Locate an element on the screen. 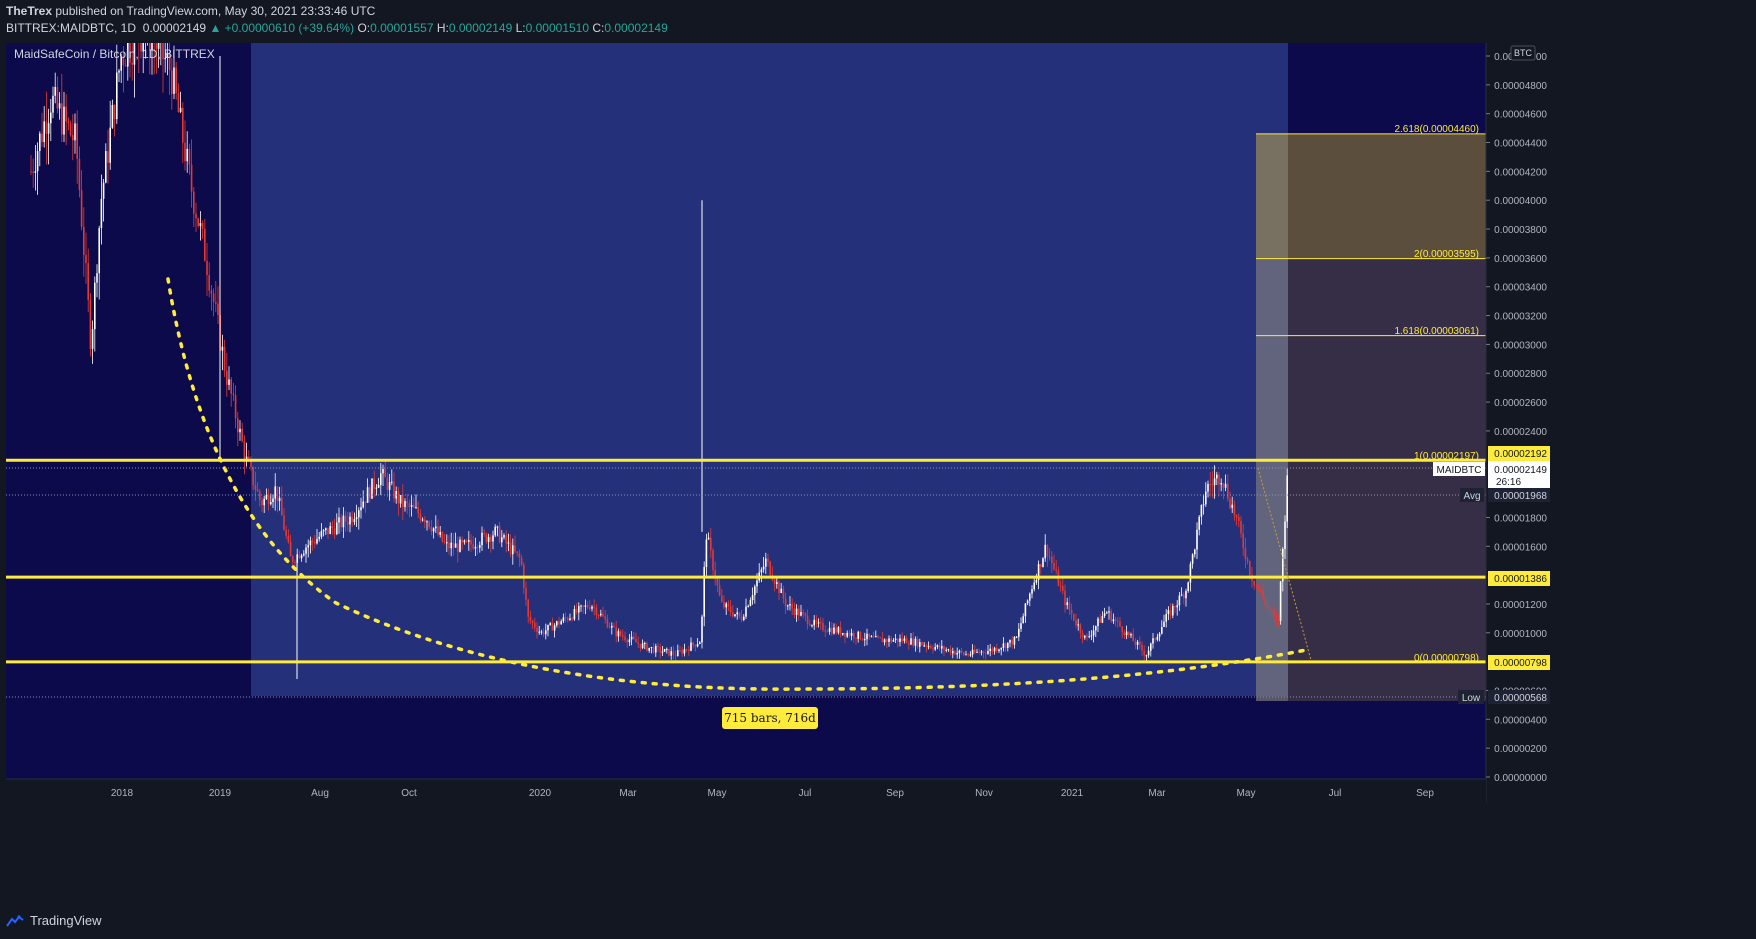 The width and height of the screenshot is (1756, 939). time-tick-label: 2019 is located at coordinates (220, 793).